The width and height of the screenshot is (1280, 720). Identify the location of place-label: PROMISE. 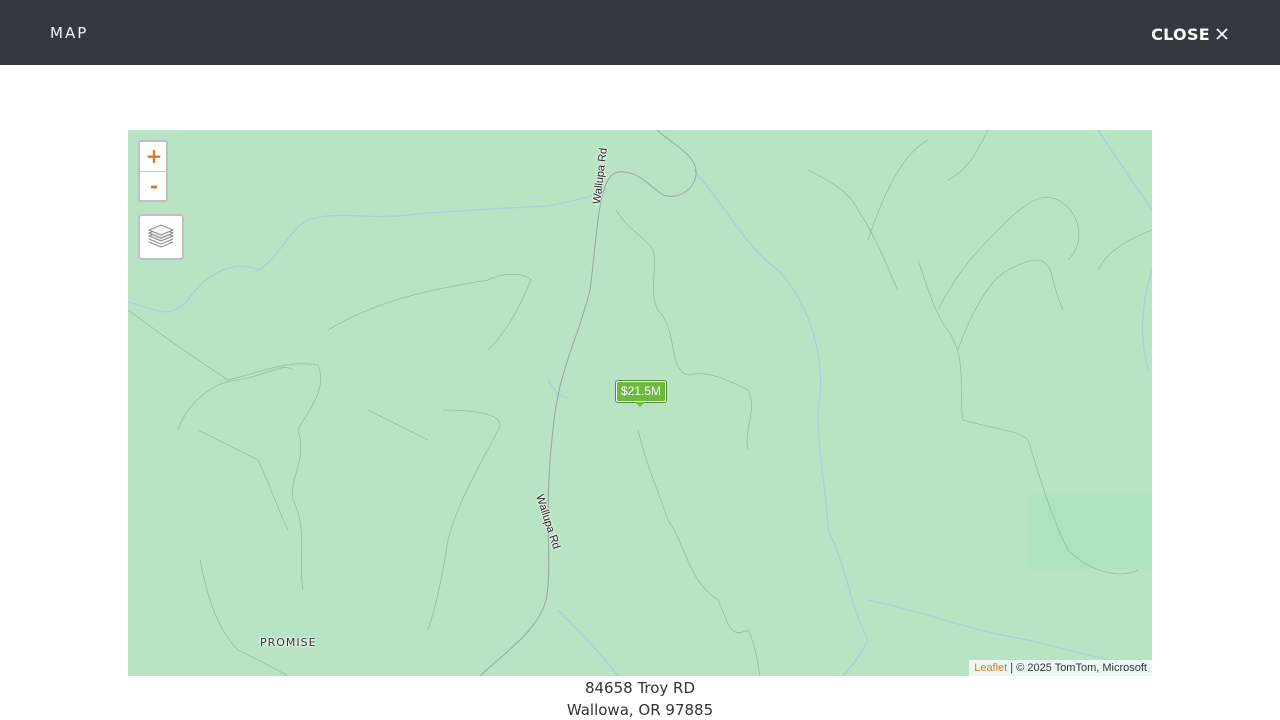
(288, 642).